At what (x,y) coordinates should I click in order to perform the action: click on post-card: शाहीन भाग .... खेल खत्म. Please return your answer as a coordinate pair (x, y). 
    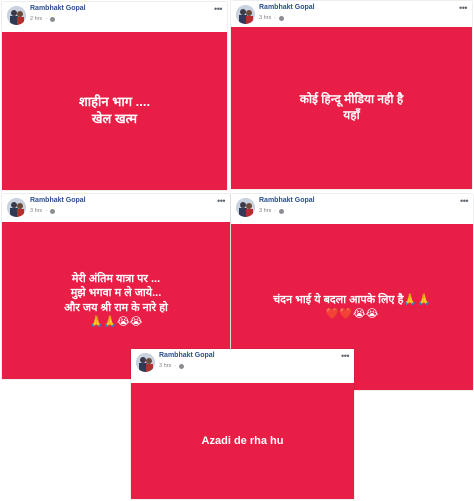
    Looking at the image, I should click on (114, 111).